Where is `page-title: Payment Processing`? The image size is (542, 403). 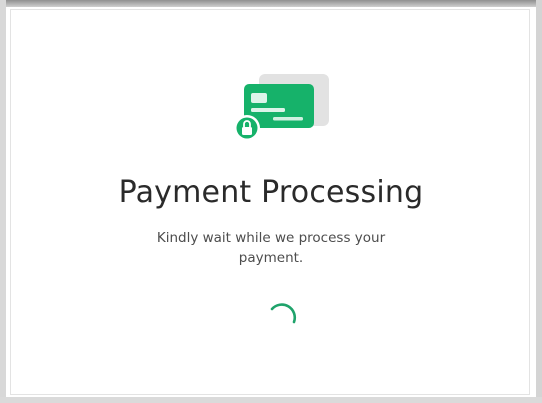 page-title: Payment Processing is located at coordinates (271, 192).